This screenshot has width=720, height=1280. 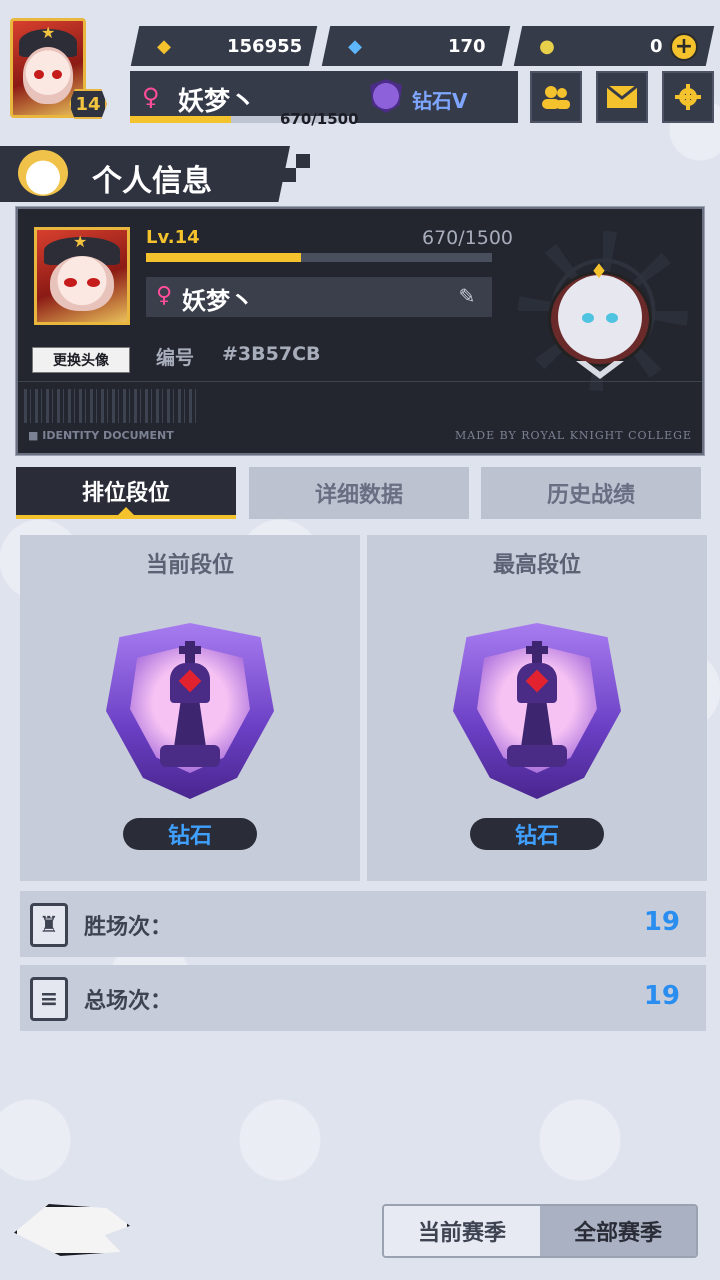 What do you see at coordinates (468, 238) in the screenshot?
I see `card-exp-text: 670/1500` at bounding box center [468, 238].